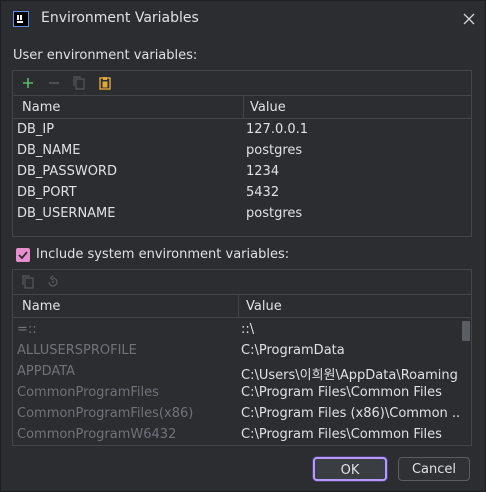 This screenshot has height=492, width=486. What do you see at coordinates (162, 254) in the screenshot?
I see `include-system-label: Include system environment variables:` at bounding box center [162, 254].